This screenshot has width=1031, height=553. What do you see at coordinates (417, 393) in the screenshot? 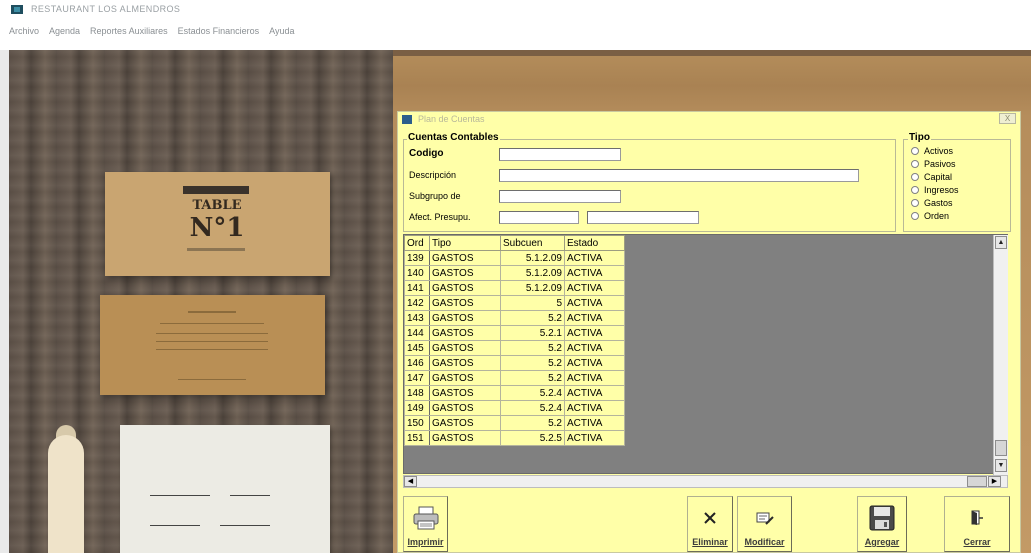
I see `cell-ord: 148` at bounding box center [417, 393].